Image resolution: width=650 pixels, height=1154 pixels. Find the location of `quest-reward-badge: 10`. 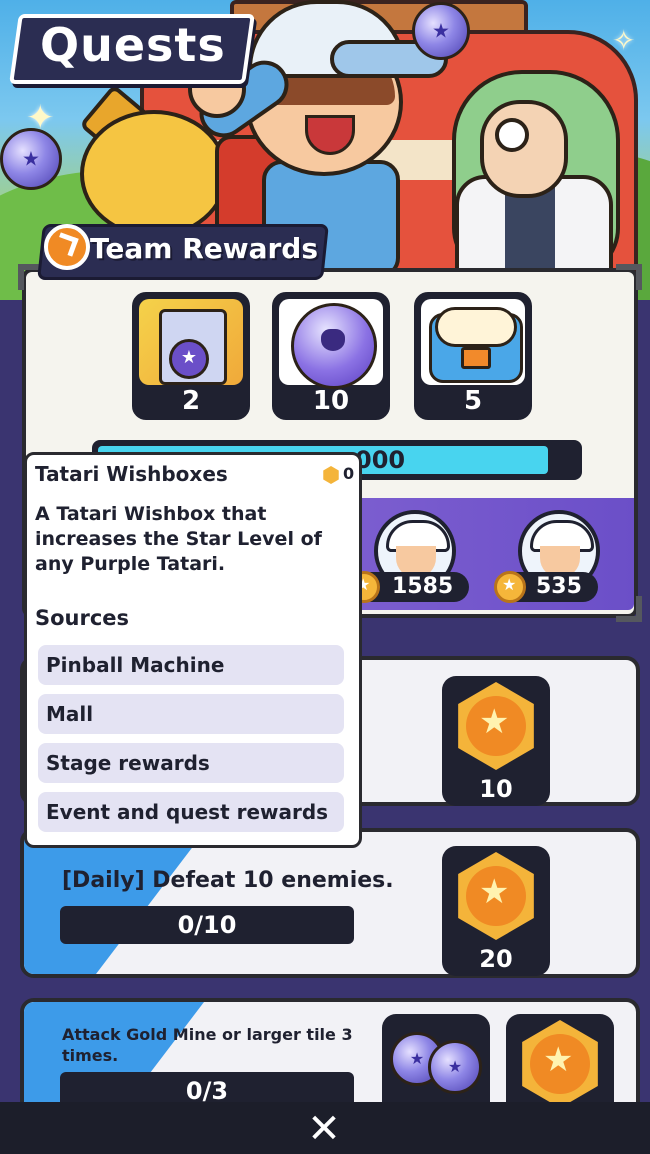

quest-reward-badge: 10 is located at coordinates (496, 741).